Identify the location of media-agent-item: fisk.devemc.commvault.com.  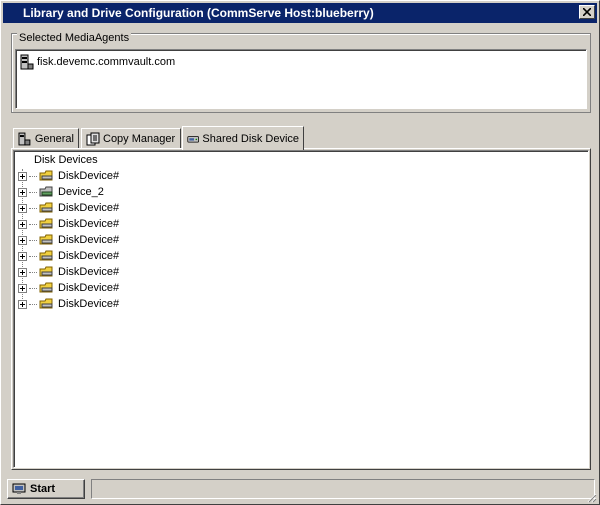
(97, 62).